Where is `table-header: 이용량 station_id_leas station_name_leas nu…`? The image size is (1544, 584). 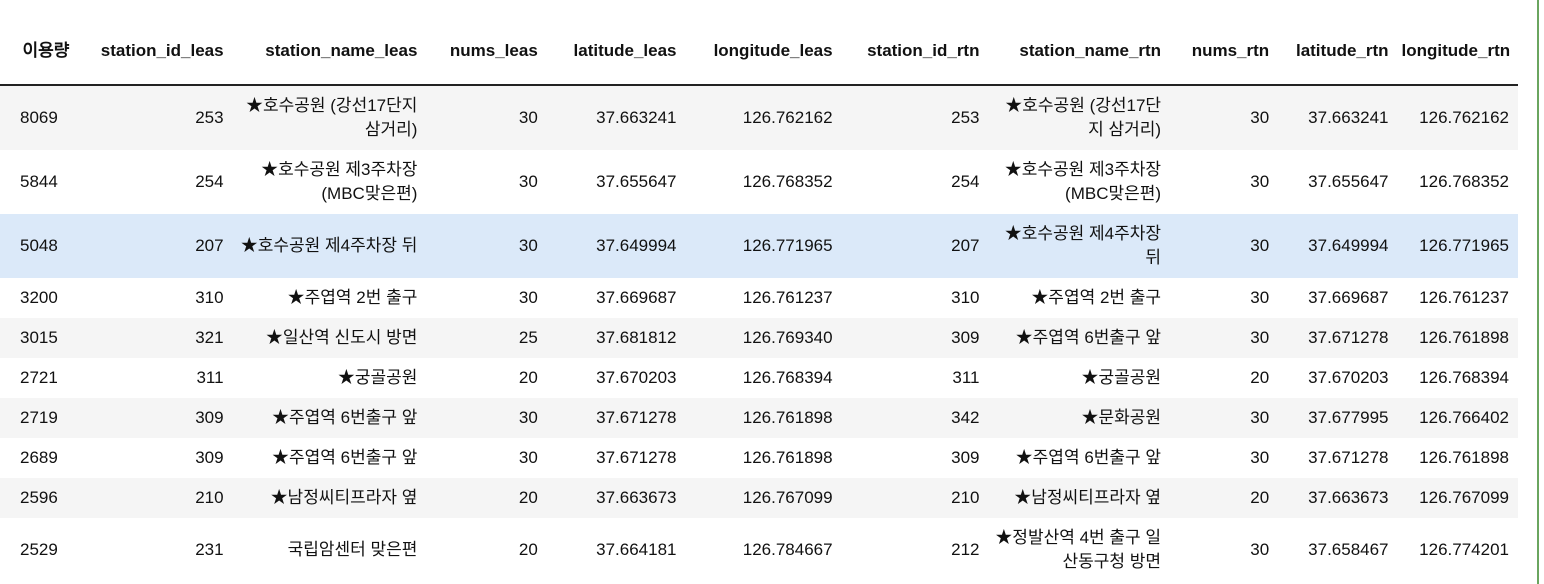
table-header: 이용량 station_id_leas station_name_leas nu… is located at coordinates (759, 52).